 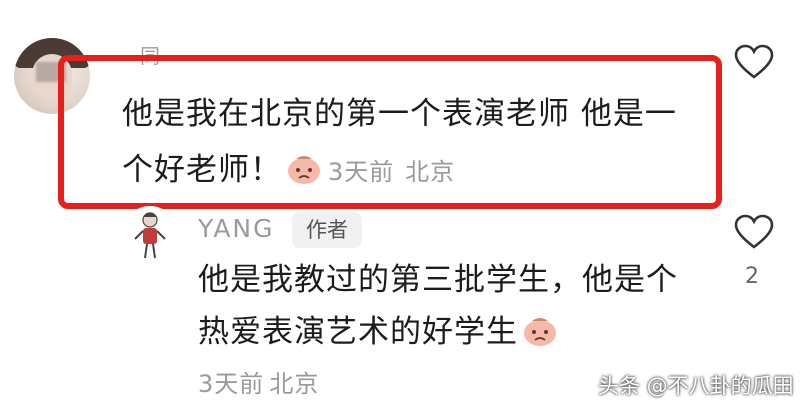 What do you see at coordinates (202, 170) in the screenshot?
I see `comment-text-line2: 个好老师！` at bounding box center [202, 170].